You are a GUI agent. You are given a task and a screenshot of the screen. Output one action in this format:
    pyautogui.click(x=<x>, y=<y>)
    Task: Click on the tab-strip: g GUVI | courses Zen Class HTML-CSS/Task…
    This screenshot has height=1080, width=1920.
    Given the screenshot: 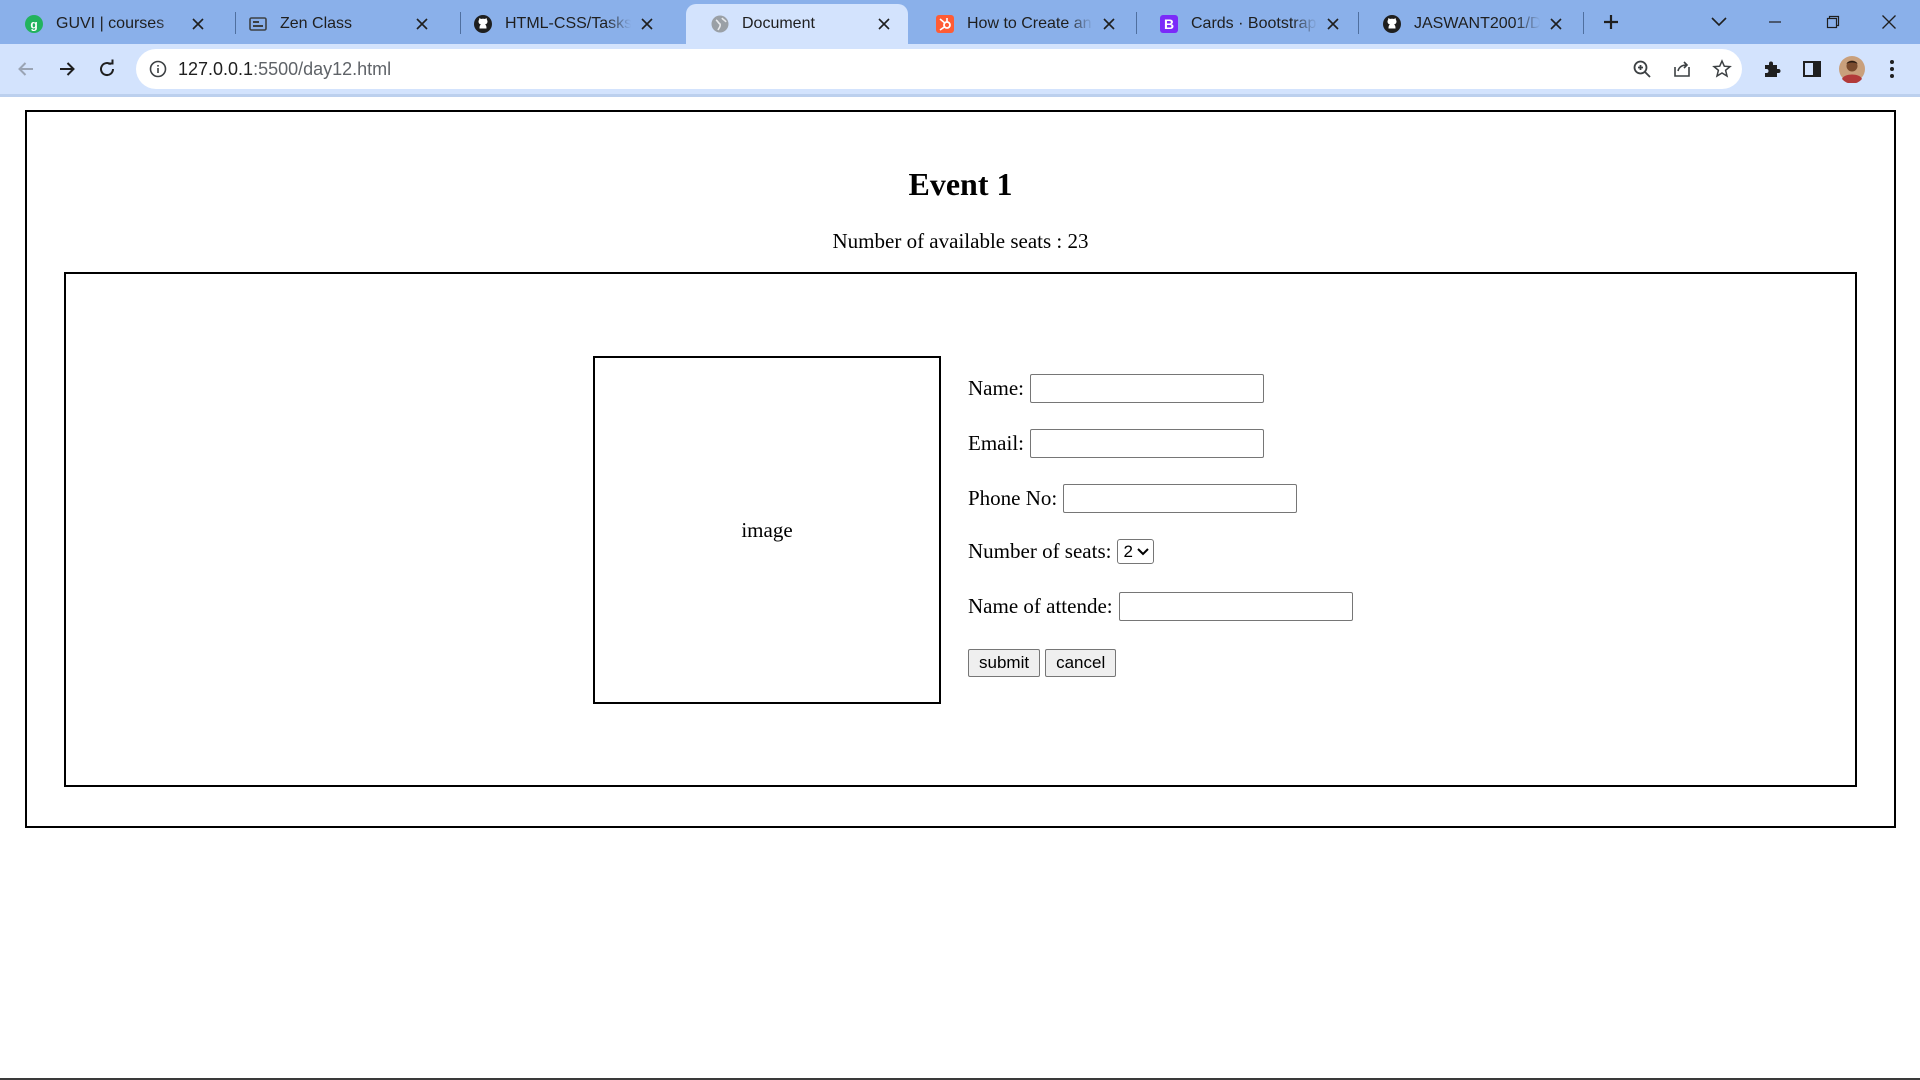 What is the action you would take?
    pyautogui.click(x=960, y=22)
    